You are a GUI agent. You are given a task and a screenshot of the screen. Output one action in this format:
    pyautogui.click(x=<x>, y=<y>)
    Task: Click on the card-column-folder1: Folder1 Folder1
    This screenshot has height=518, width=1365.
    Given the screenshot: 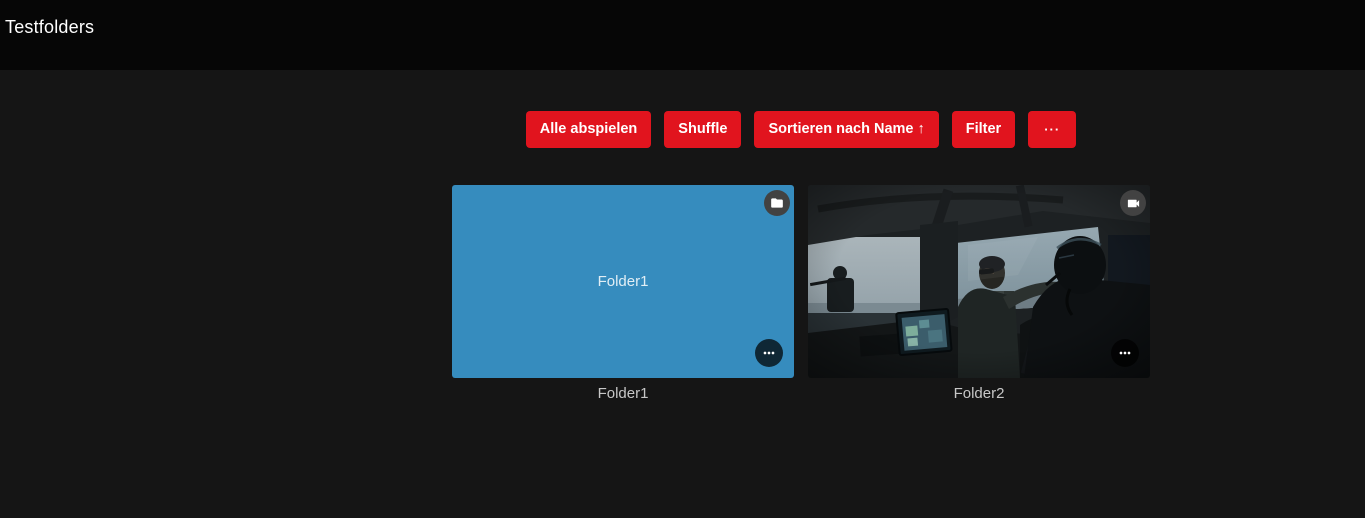 What is the action you would take?
    pyautogui.click(x=623, y=293)
    